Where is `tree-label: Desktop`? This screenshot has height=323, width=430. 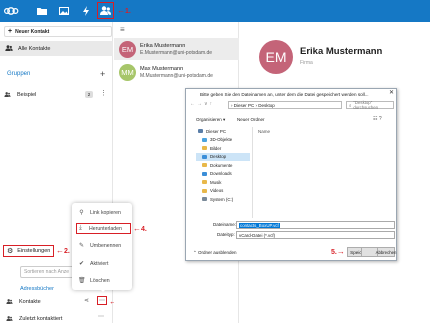
tree-label: Desktop is located at coordinates (218, 157).